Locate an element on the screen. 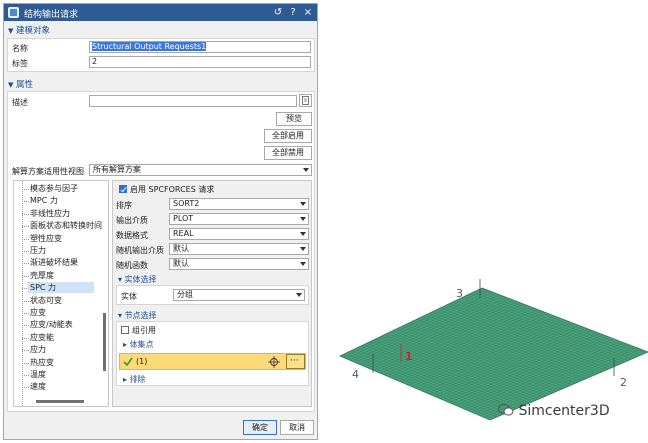  tree-item: 应变能 is located at coordinates (42, 337).